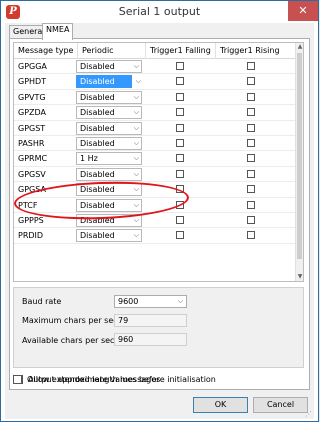 The height and width of the screenshot is (422, 320). What do you see at coordinates (299, 156) in the screenshot?
I see `scroll-thumb` at bounding box center [299, 156].